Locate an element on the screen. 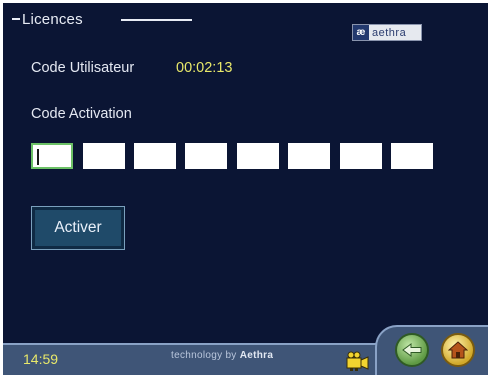  brand-text: aethra is located at coordinates (389, 32).